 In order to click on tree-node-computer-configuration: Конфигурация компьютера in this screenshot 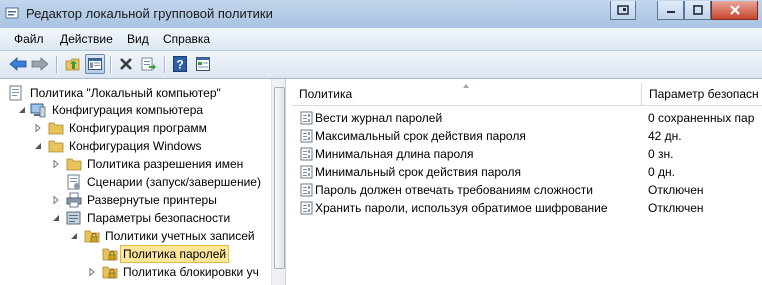, I will do `click(135, 110)`.